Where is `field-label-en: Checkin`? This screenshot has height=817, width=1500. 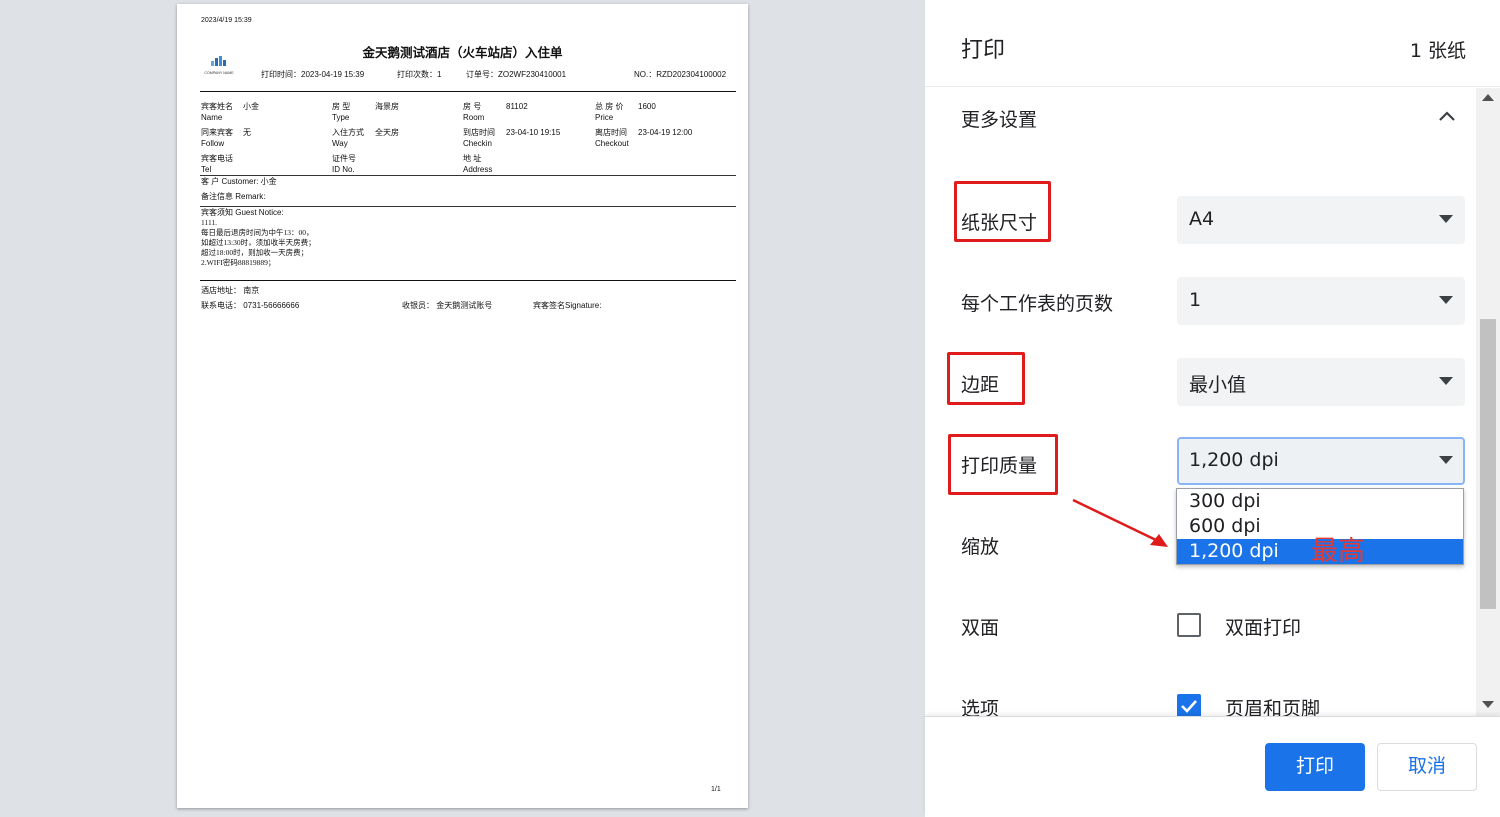 field-label-en: Checkin is located at coordinates (477, 143).